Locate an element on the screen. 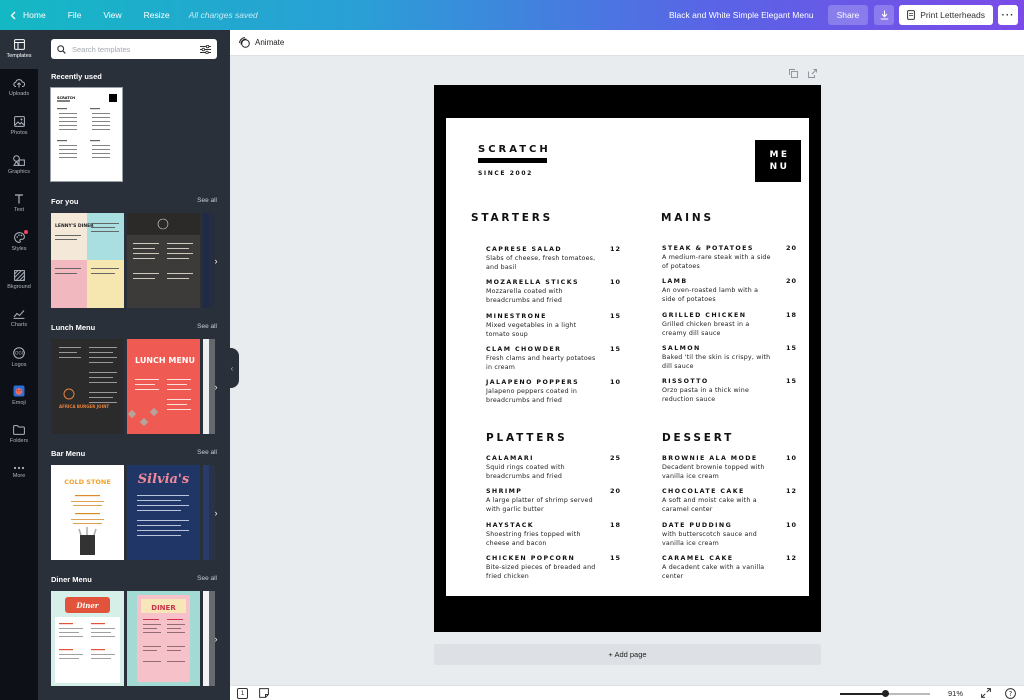  chevron-left-icon is located at coordinates (13, 15).